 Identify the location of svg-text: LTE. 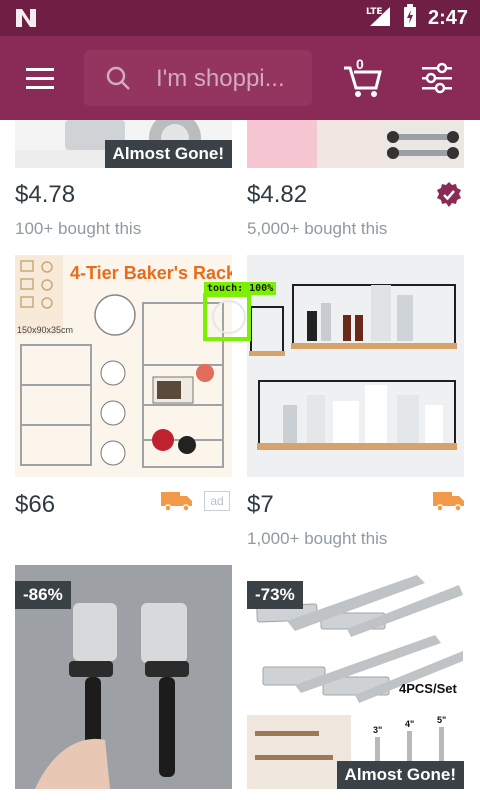
(374, 12).